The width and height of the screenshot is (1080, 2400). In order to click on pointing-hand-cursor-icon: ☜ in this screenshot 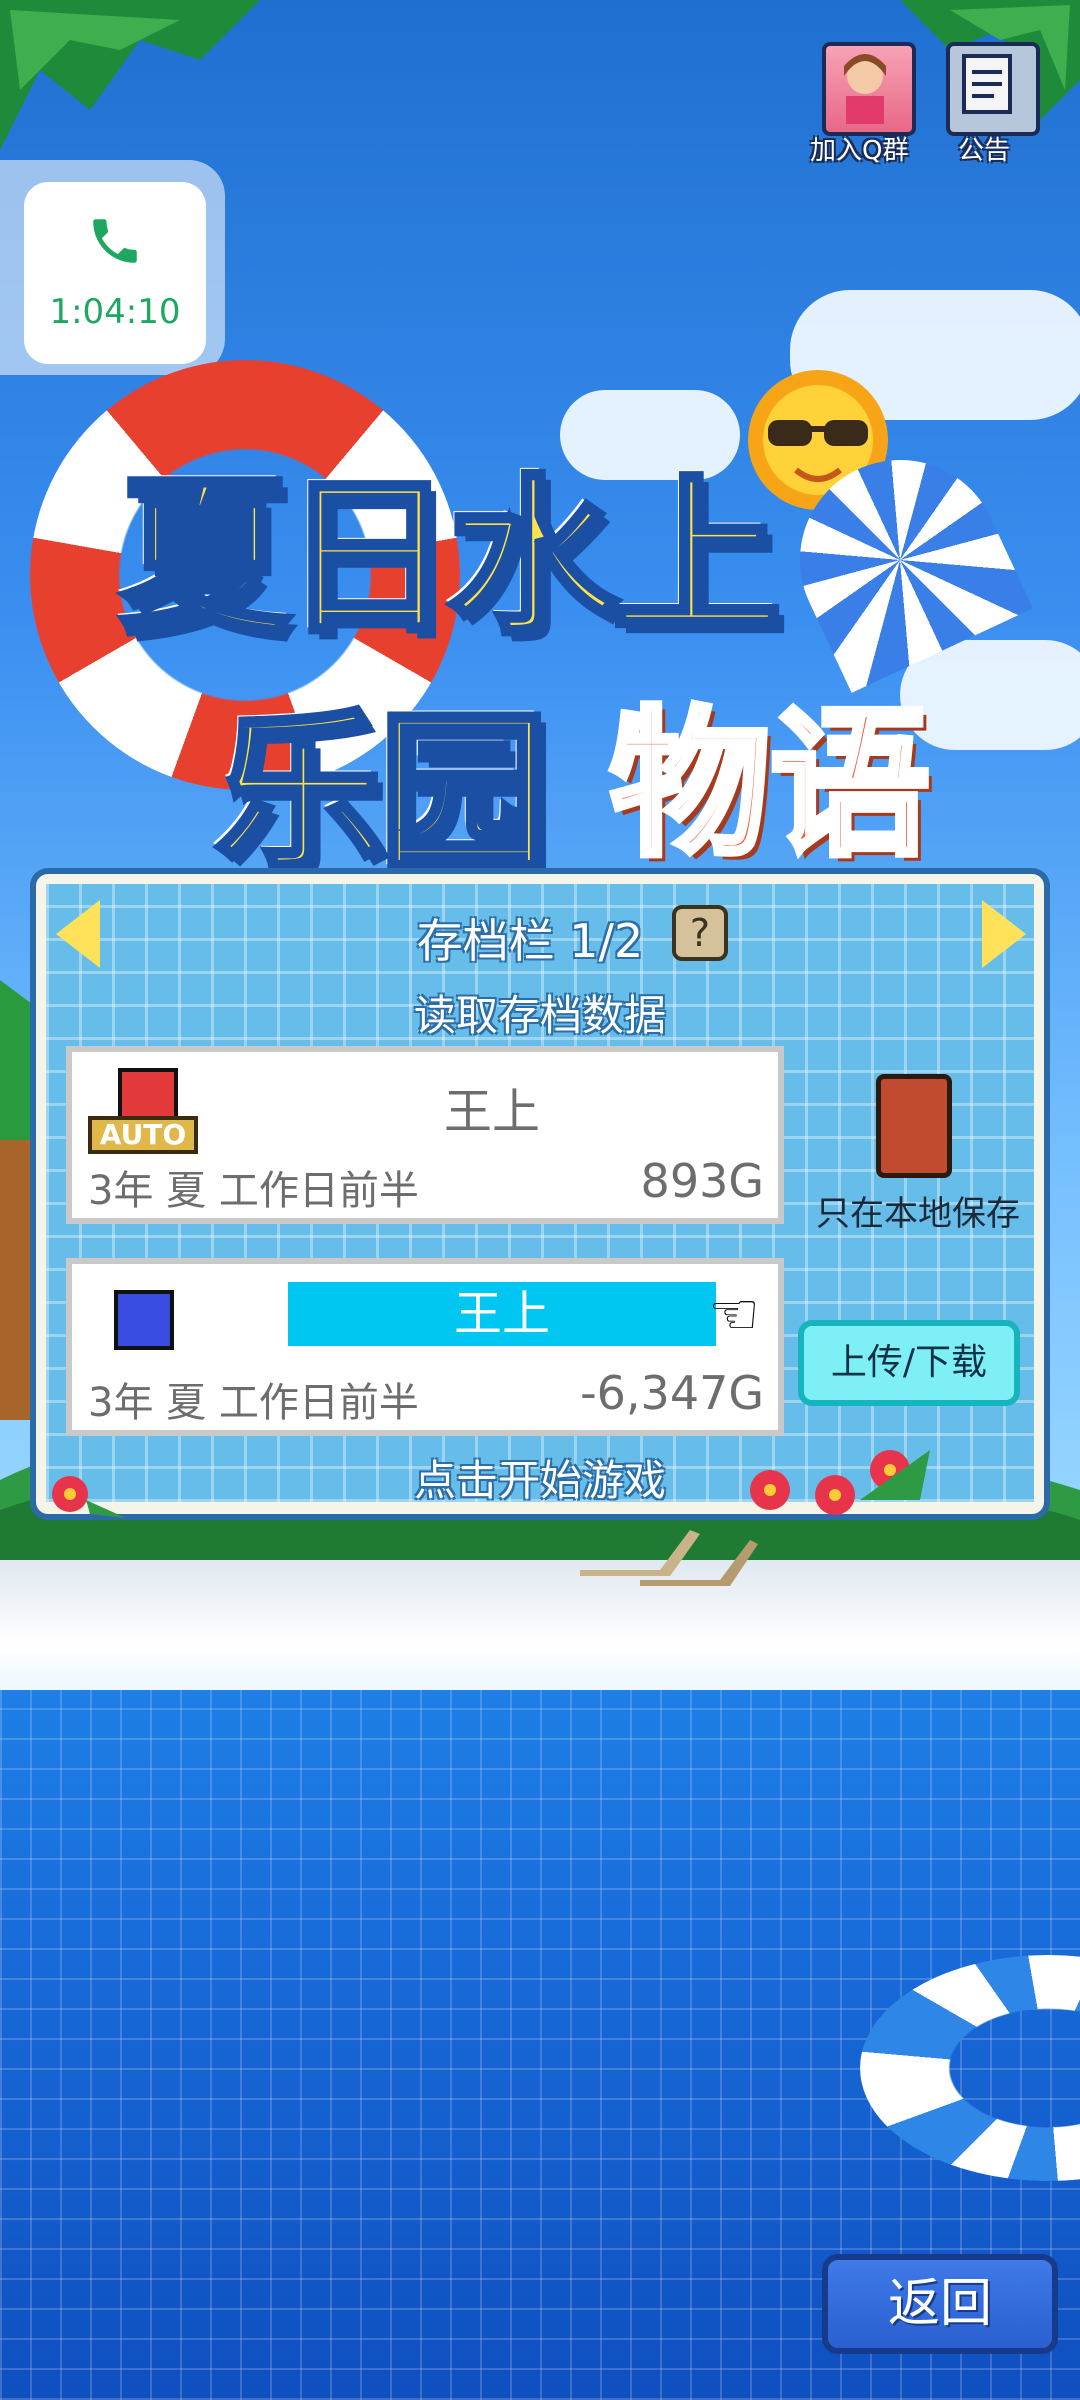, I will do `click(734, 1314)`.